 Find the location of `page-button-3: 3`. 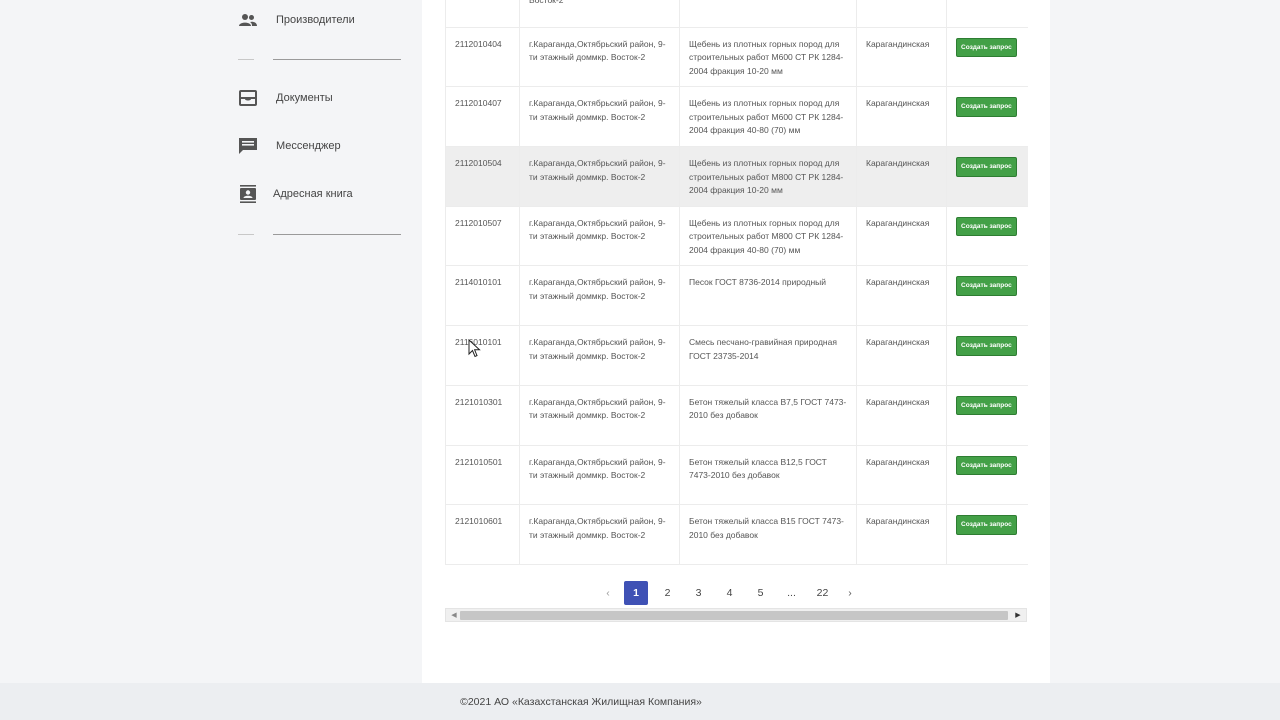

page-button-3: 3 is located at coordinates (698, 593).